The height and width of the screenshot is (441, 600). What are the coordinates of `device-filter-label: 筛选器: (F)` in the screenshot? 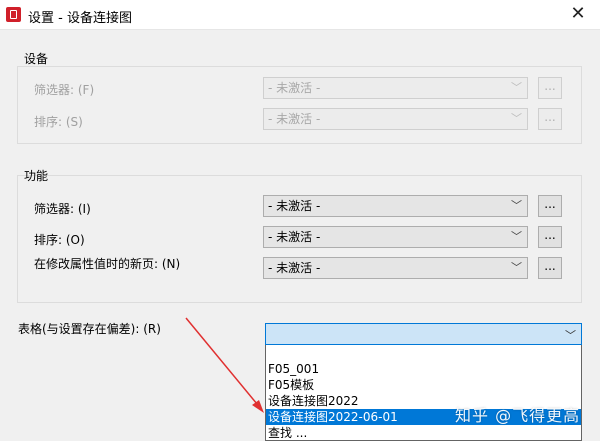 It's located at (64, 90).